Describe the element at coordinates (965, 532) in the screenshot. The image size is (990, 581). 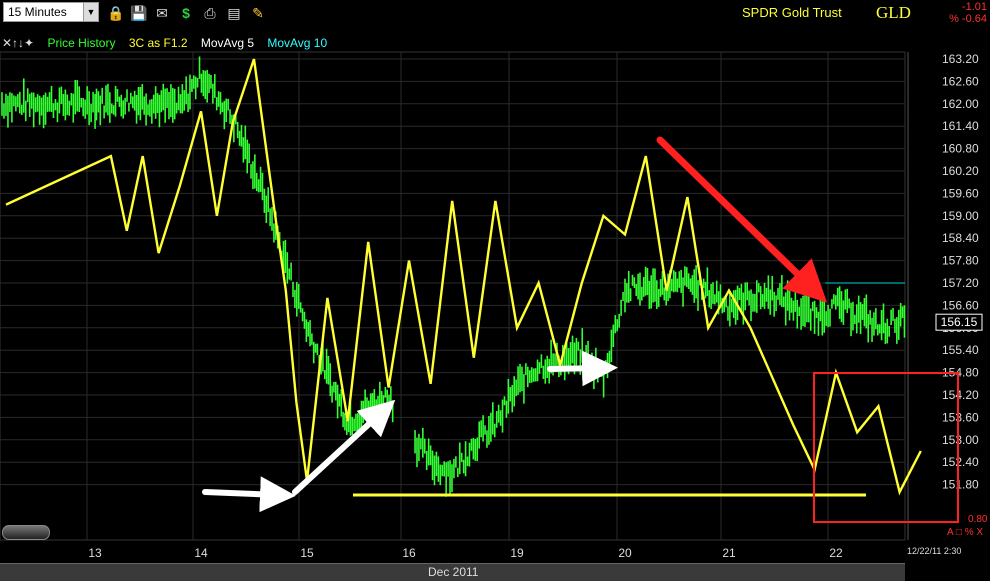
I see `scale-controls: A □ % X` at that location.